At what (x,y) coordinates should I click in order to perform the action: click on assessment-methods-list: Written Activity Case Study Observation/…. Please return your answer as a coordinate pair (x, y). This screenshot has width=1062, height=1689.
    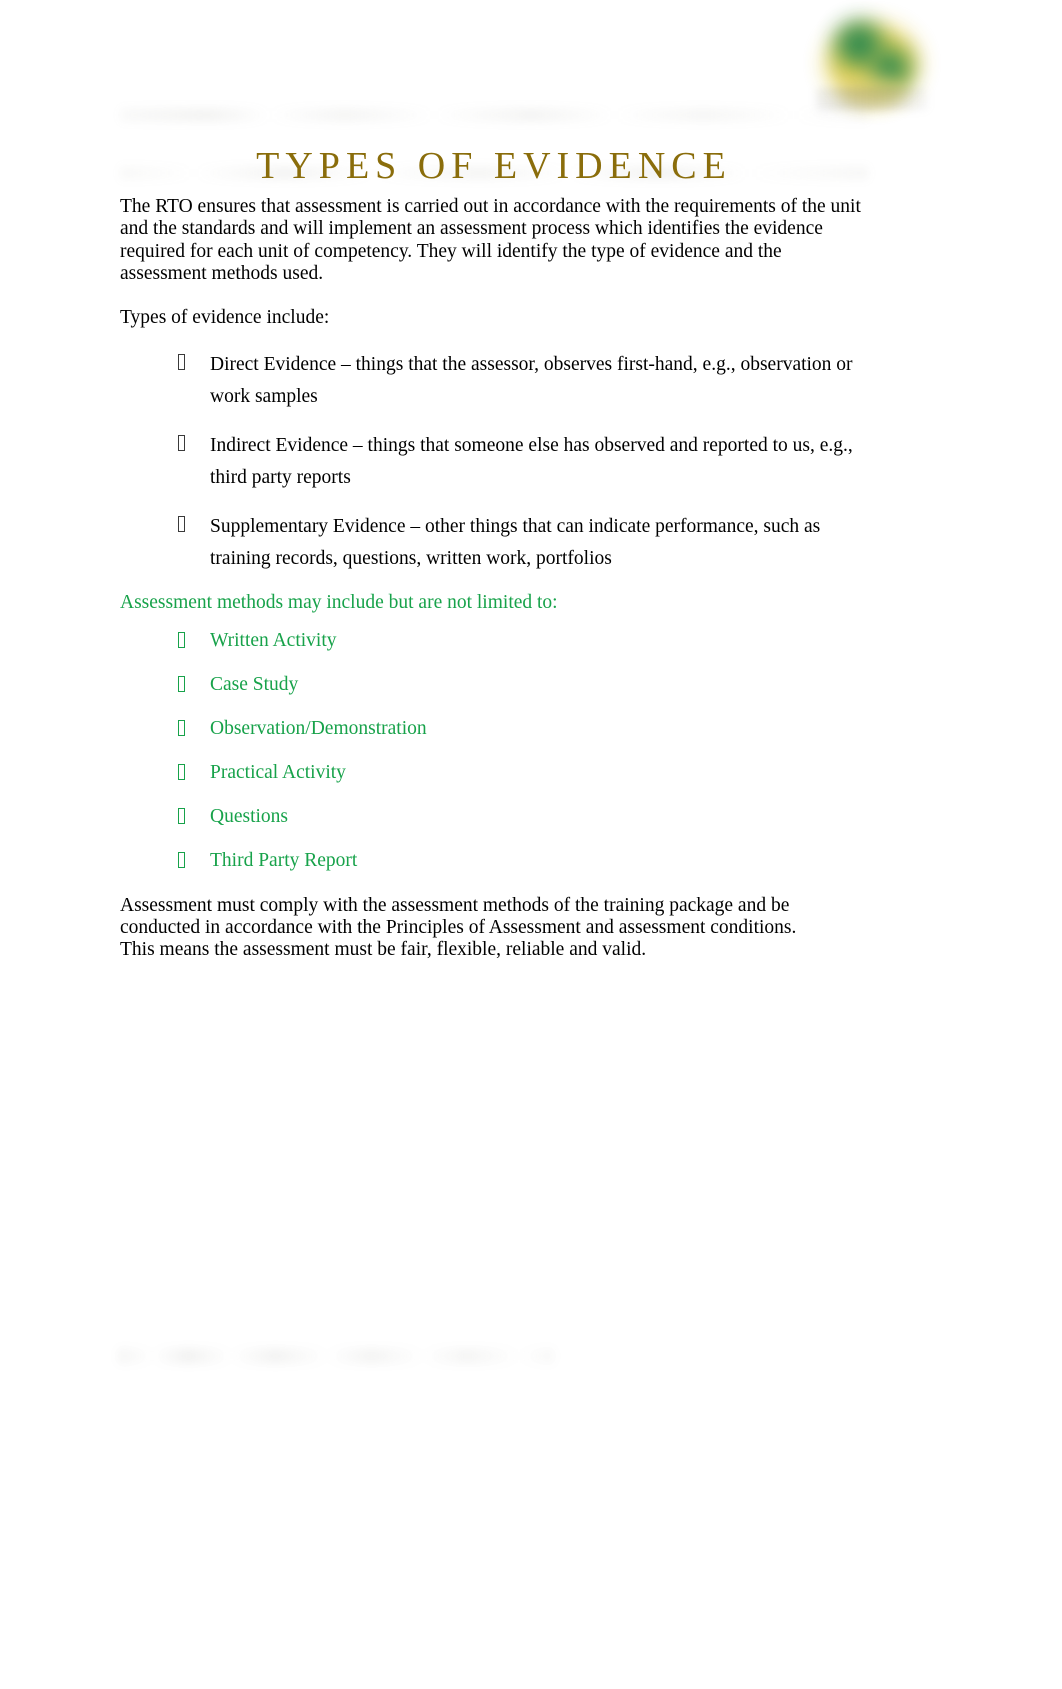
    Looking at the image, I should click on (495, 751).